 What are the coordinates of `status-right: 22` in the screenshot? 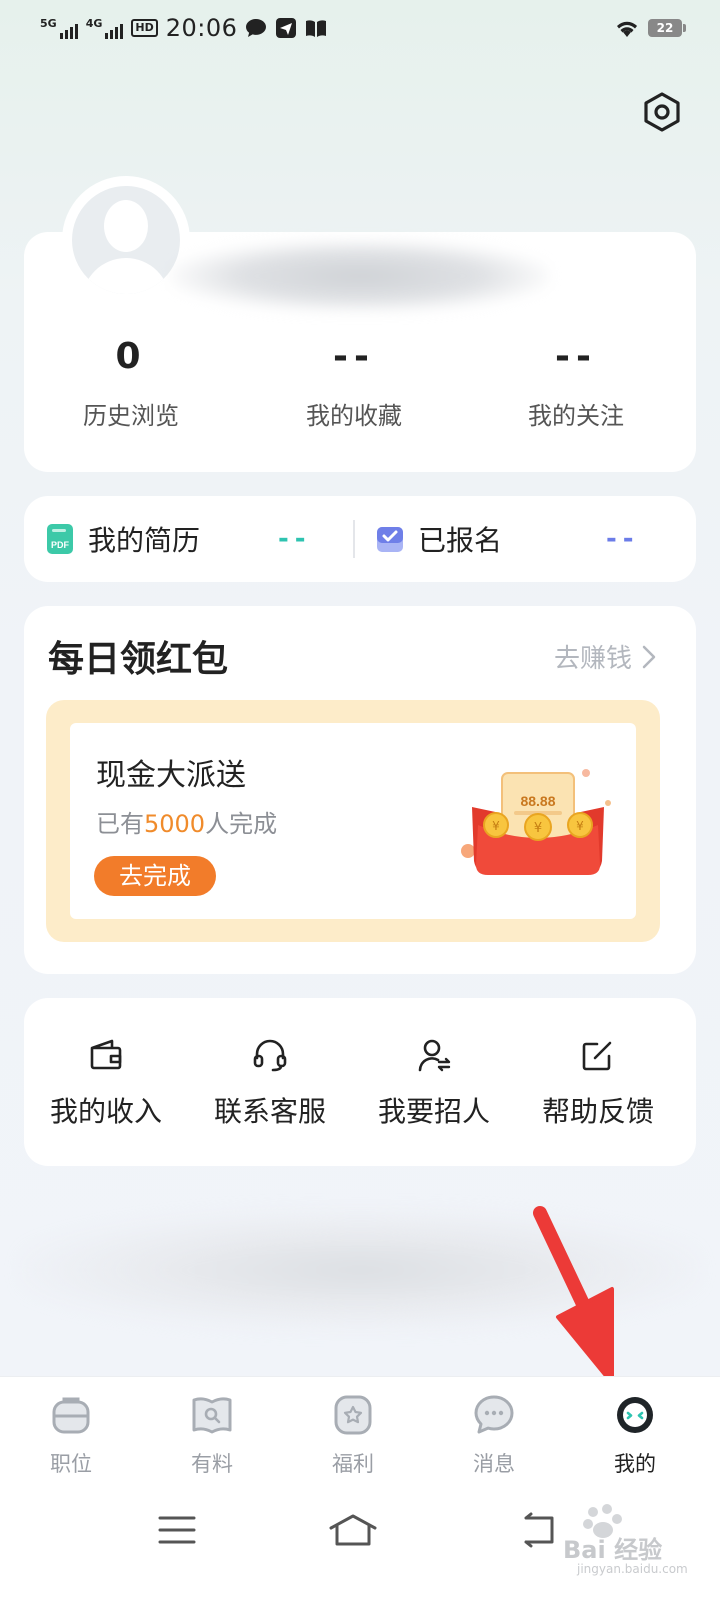 It's located at (650, 28).